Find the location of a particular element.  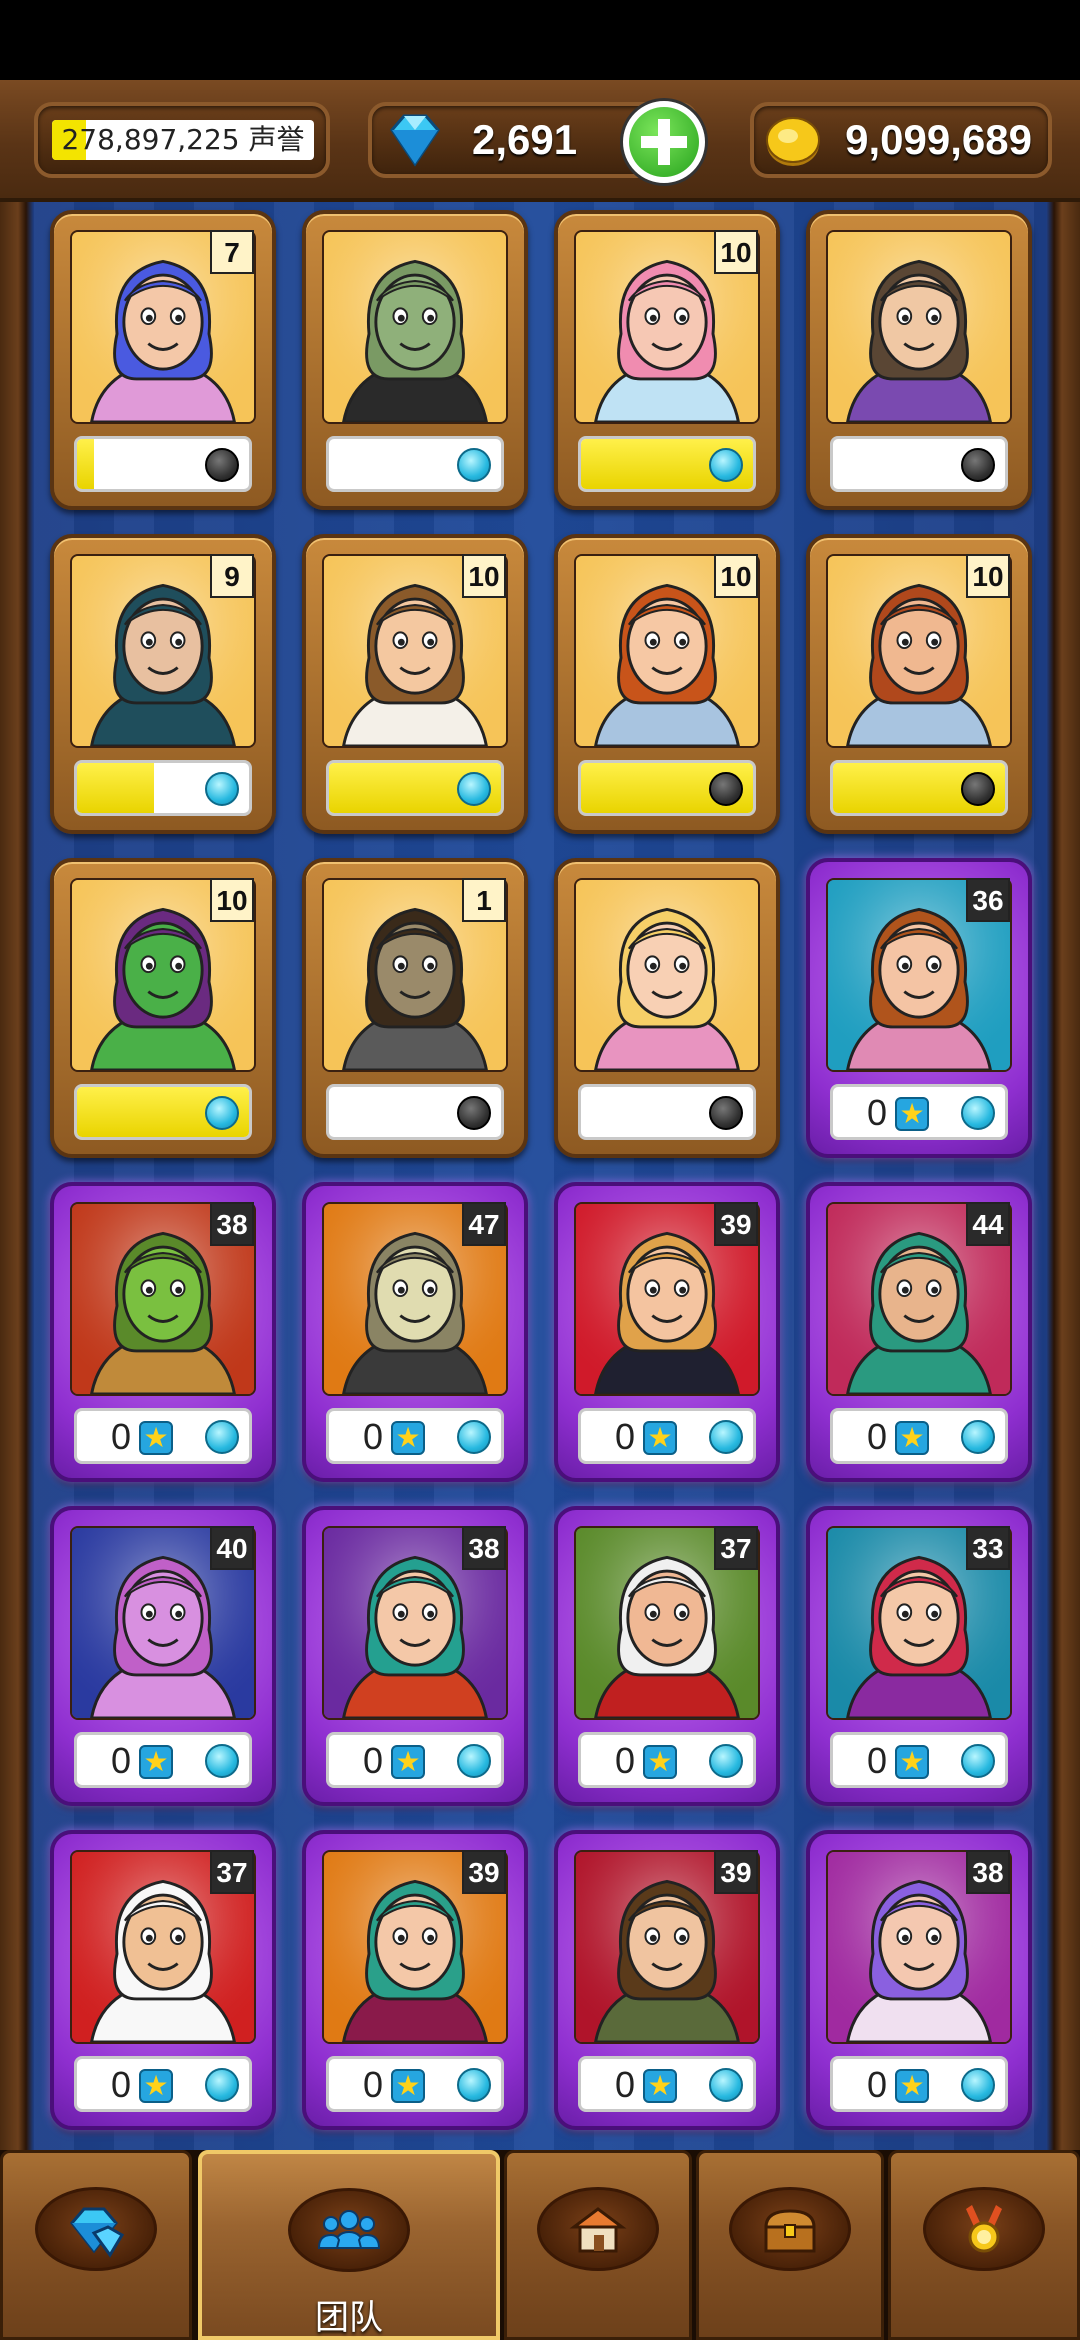

hero-card-sultan: 44 0 is located at coordinates (919, 1332).